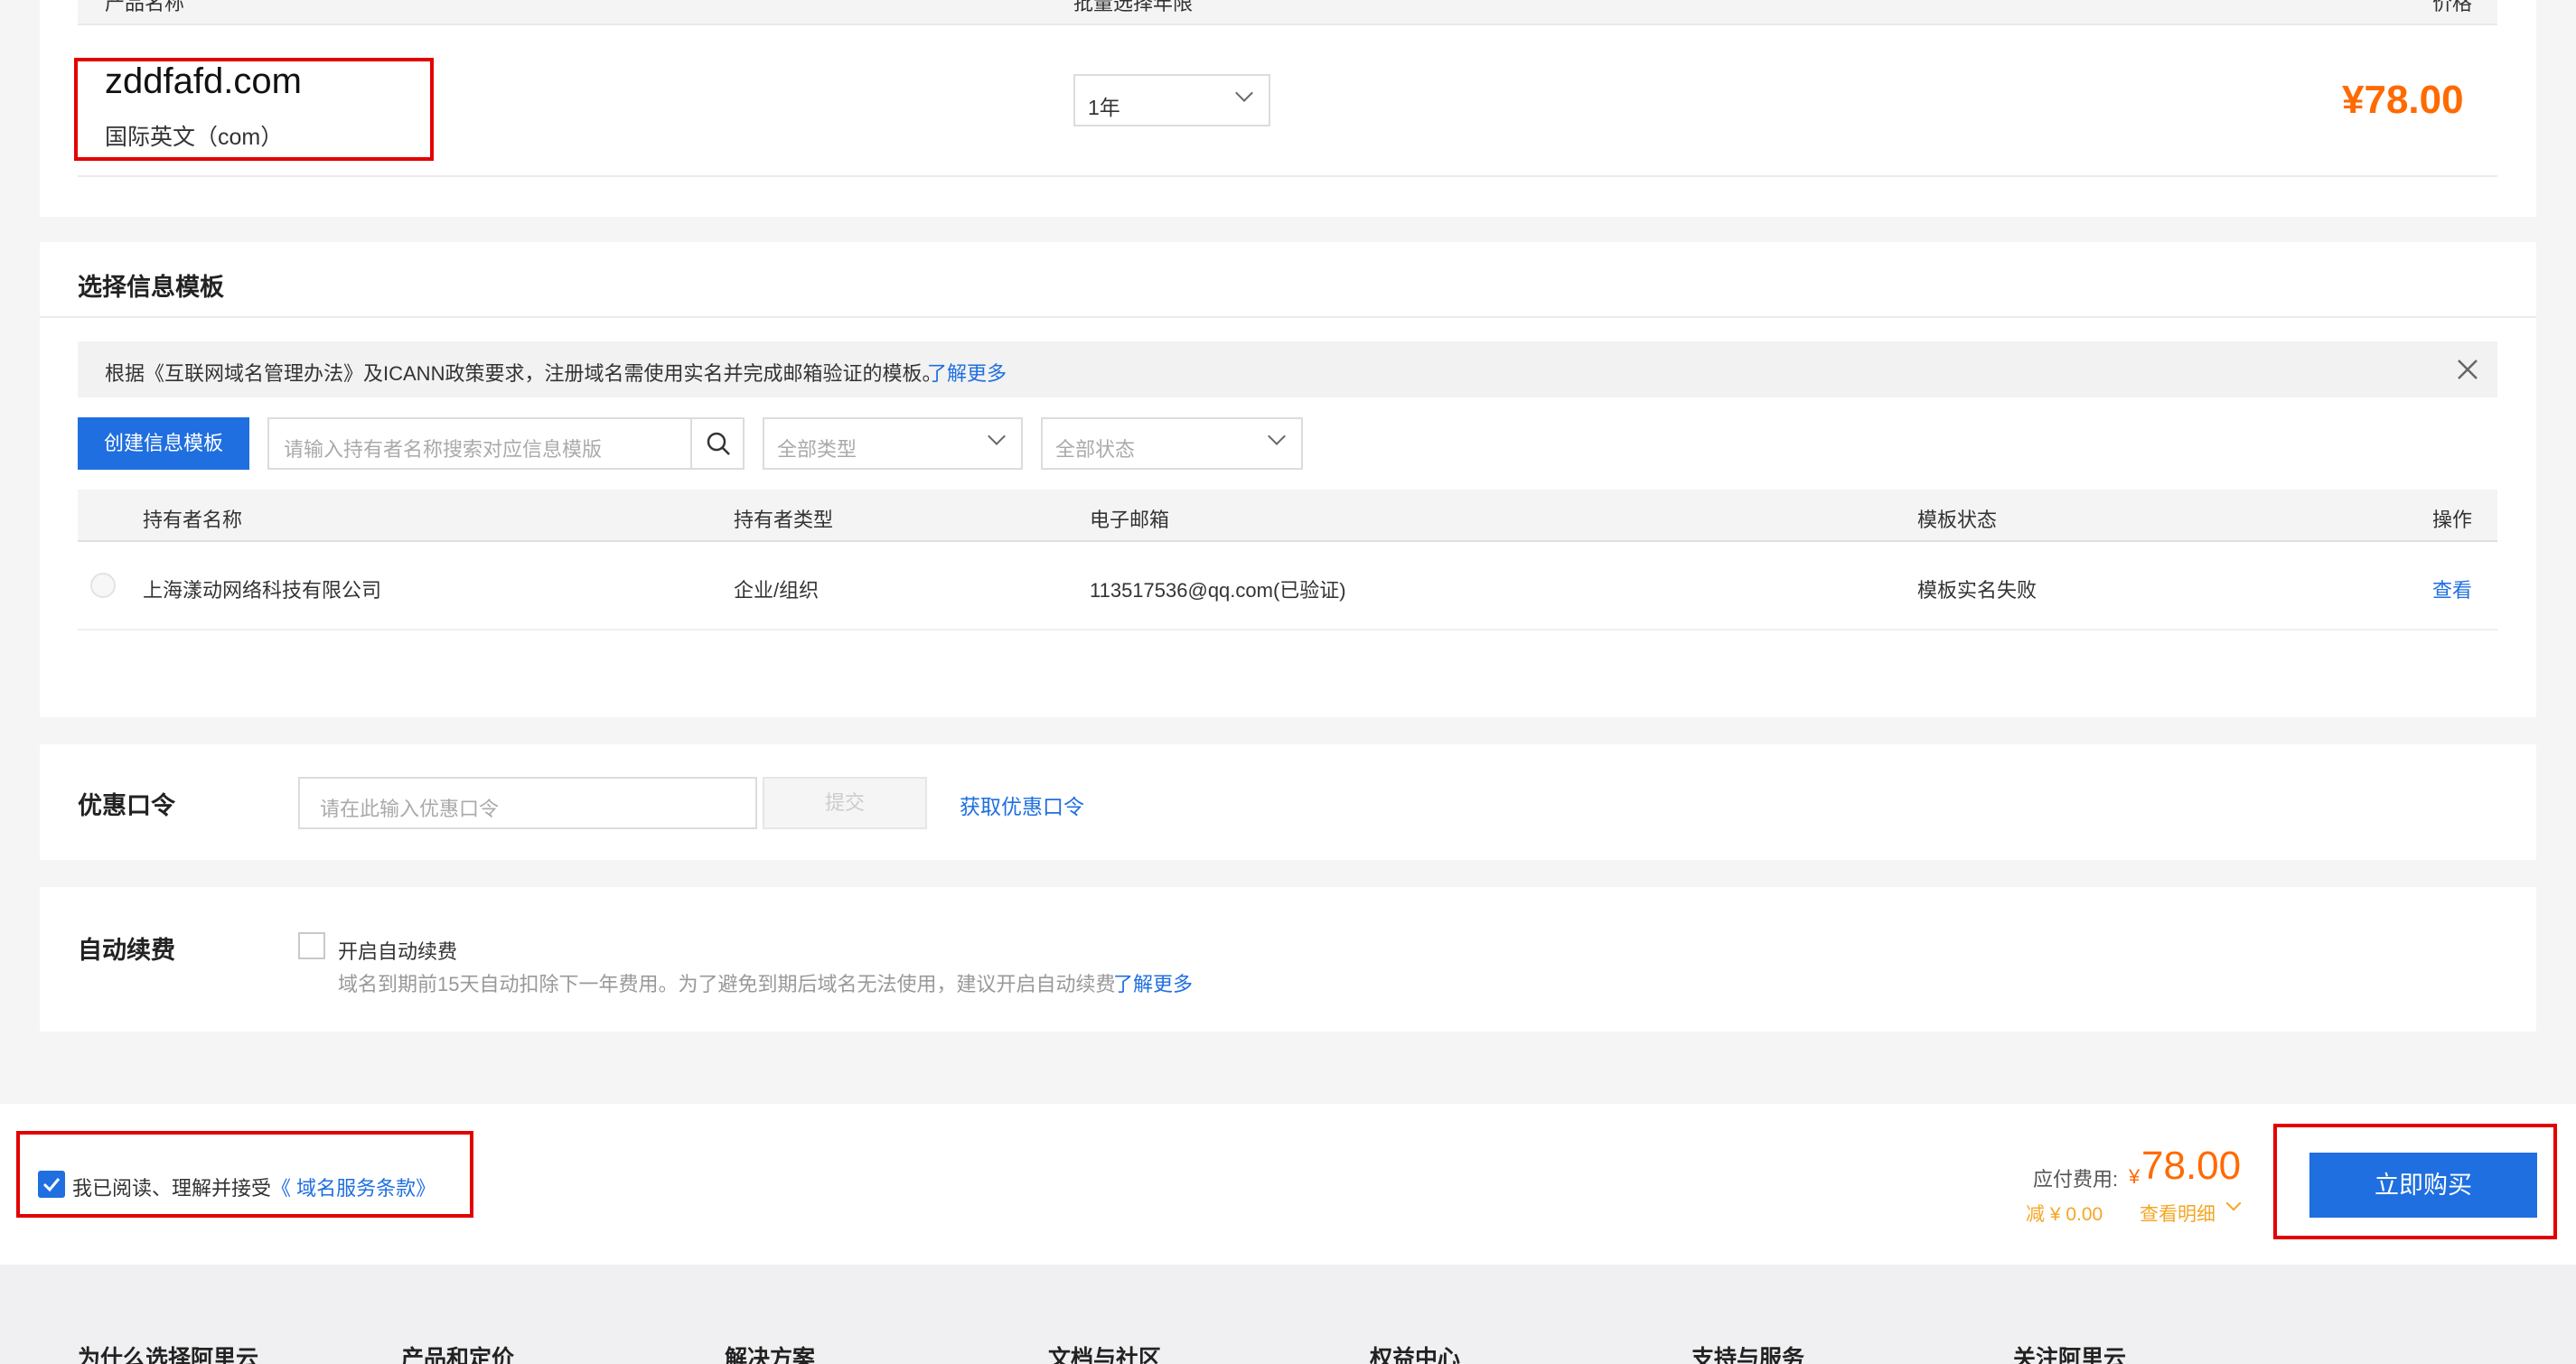  What do you see at coordinates (845, 803) in the screenshot?
I see `coupon-submit-button: 提交` at bounding box center [845, 803].